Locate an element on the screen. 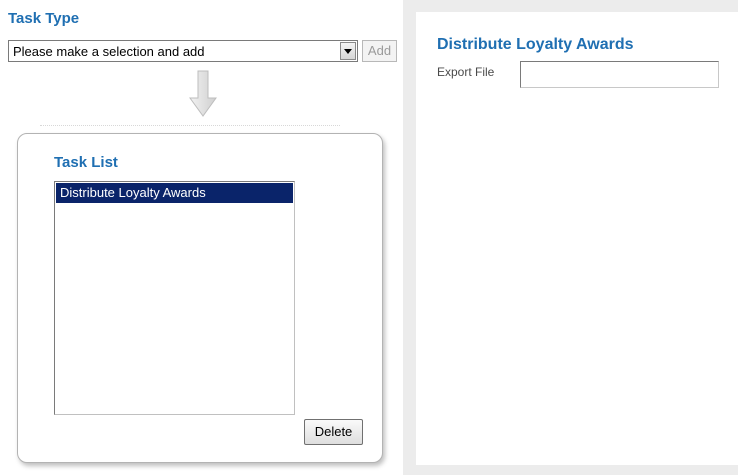 This screenshot has height=475, width=738. task-type-select: Please make a selection and add is located at coordinates (183, 51).